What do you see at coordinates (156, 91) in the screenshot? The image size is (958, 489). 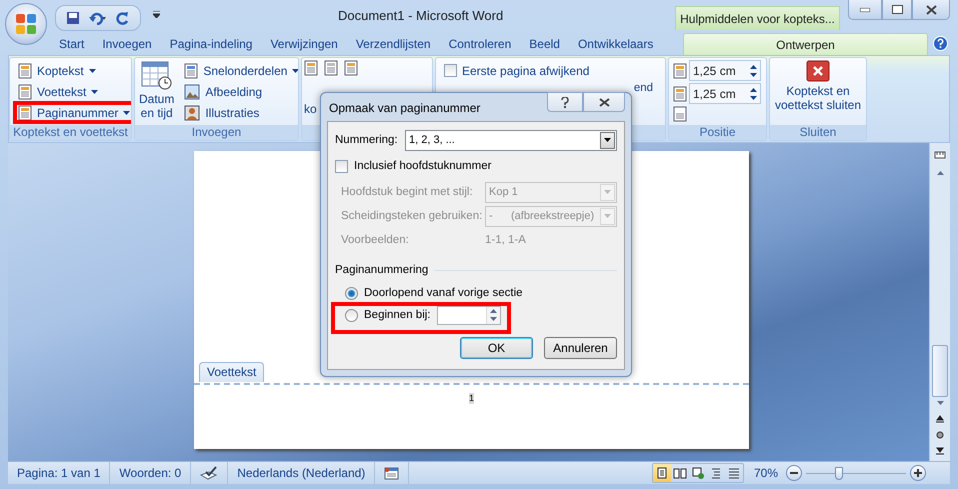 I see `date-time-button: Datum en tijd` at bounding box center [156, 91].